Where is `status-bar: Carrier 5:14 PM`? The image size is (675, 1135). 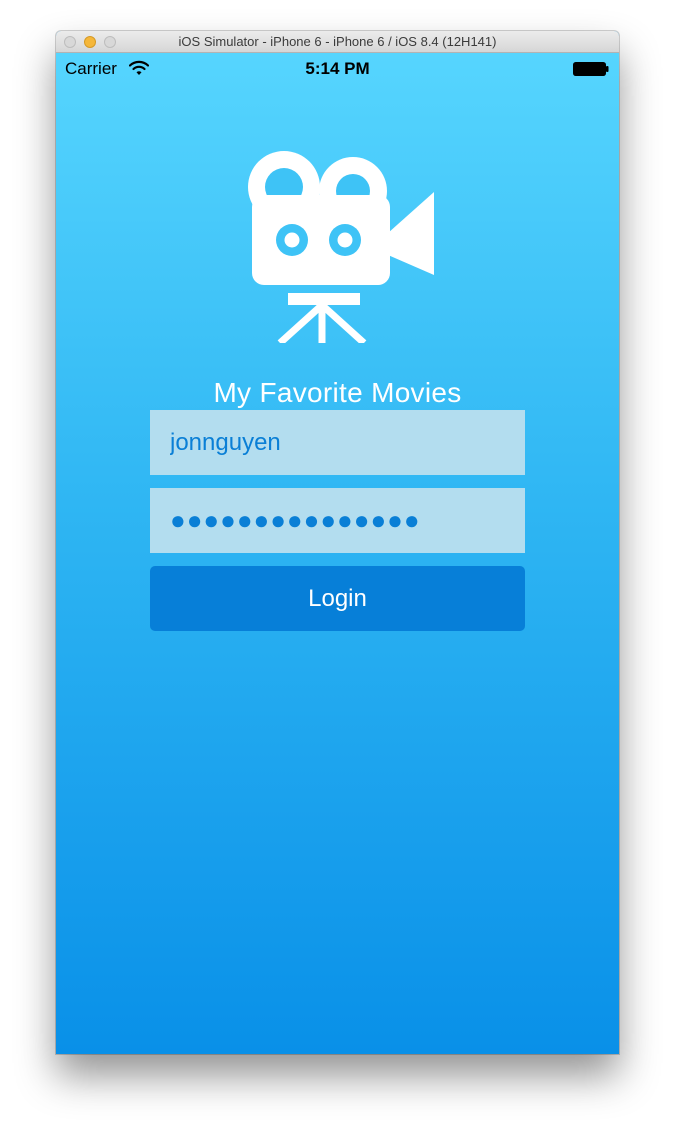 status-bar: Carrier 5:14 PM is located at coordinates (337, 70).